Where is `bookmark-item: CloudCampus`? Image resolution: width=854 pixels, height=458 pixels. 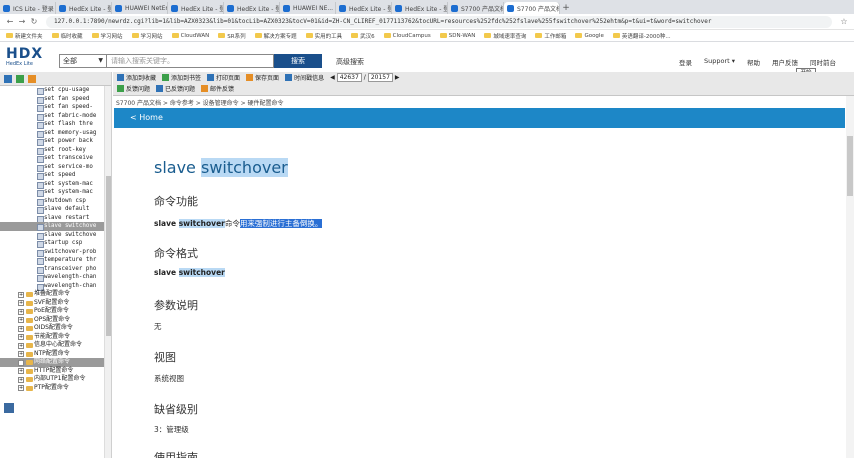 bookmark-item: CloudCampus is located at coordinates (407, 36).